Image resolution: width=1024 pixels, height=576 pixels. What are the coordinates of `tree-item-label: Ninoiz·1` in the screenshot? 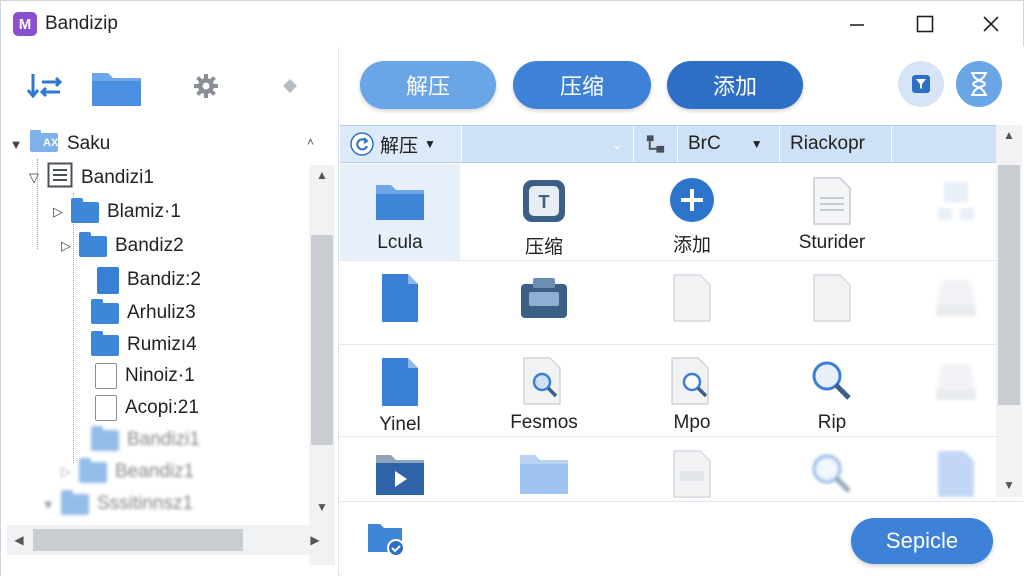 It's located at (160, 375).